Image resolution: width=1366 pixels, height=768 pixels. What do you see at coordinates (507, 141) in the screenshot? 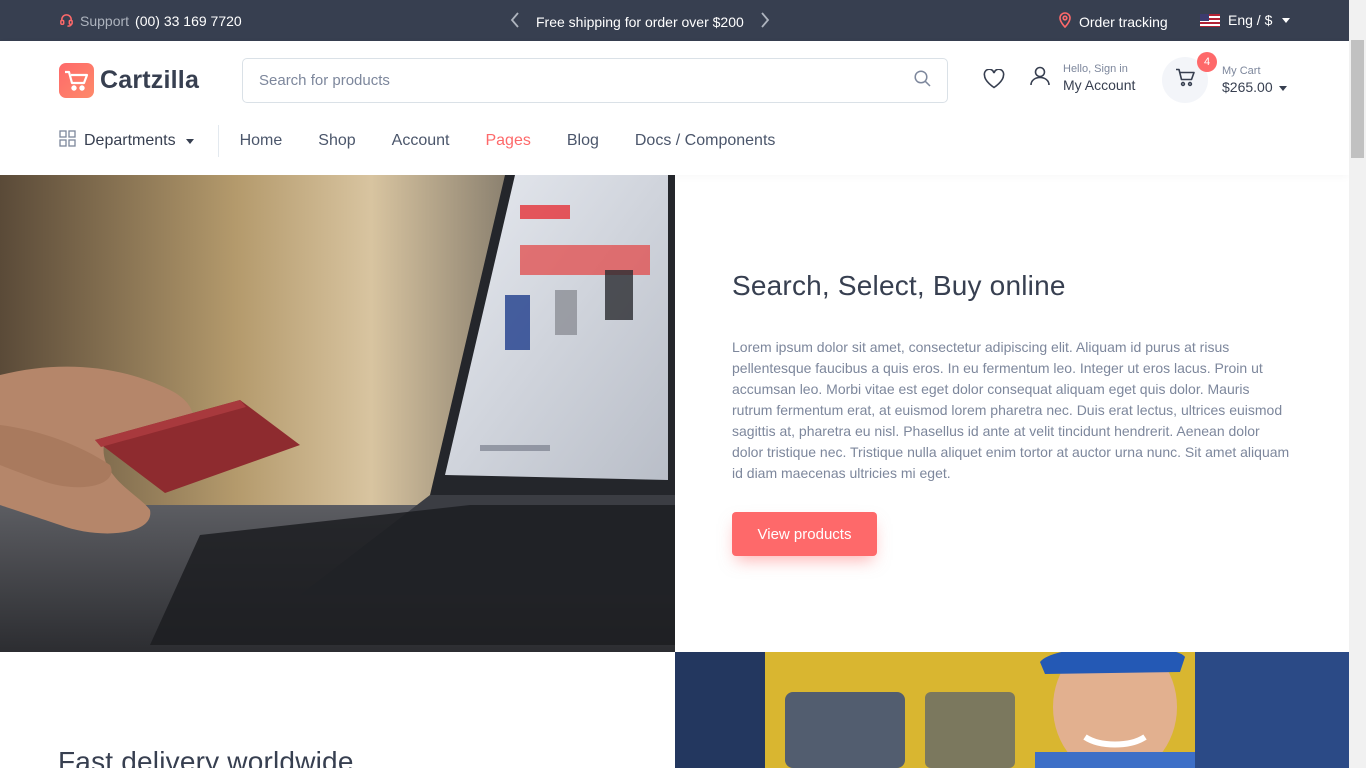
I see `nav-pages: Pages` at bounding box center [507, 141].